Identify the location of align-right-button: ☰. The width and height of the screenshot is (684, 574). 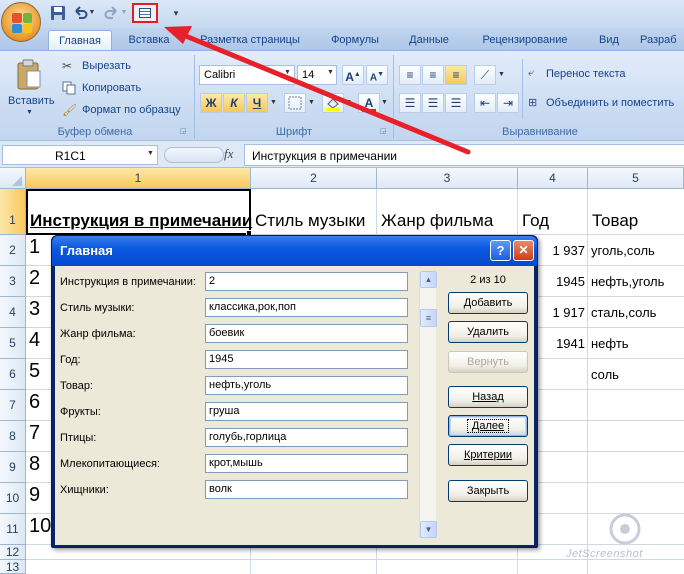
(456, 103).